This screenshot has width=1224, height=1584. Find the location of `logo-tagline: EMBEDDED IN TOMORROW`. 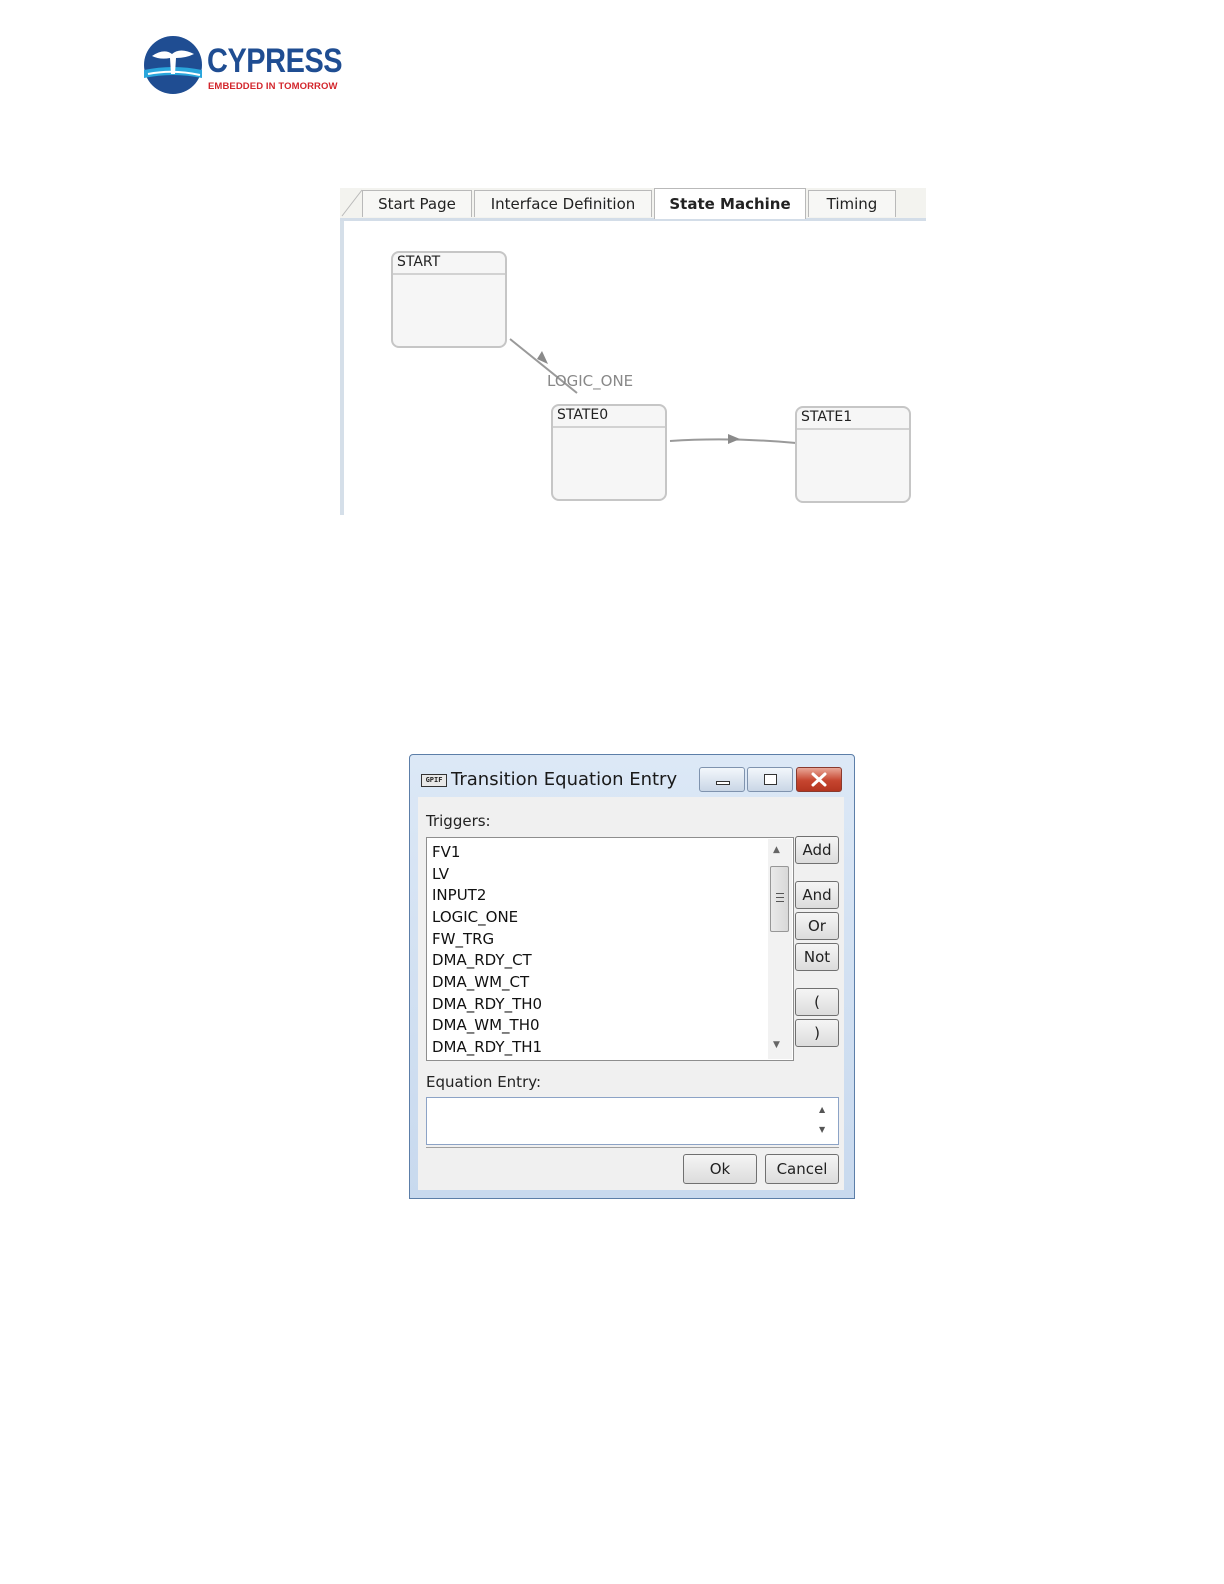

logo-tagline: EMBEDDED IN TOMORROW is located at coordinates (273, 86).